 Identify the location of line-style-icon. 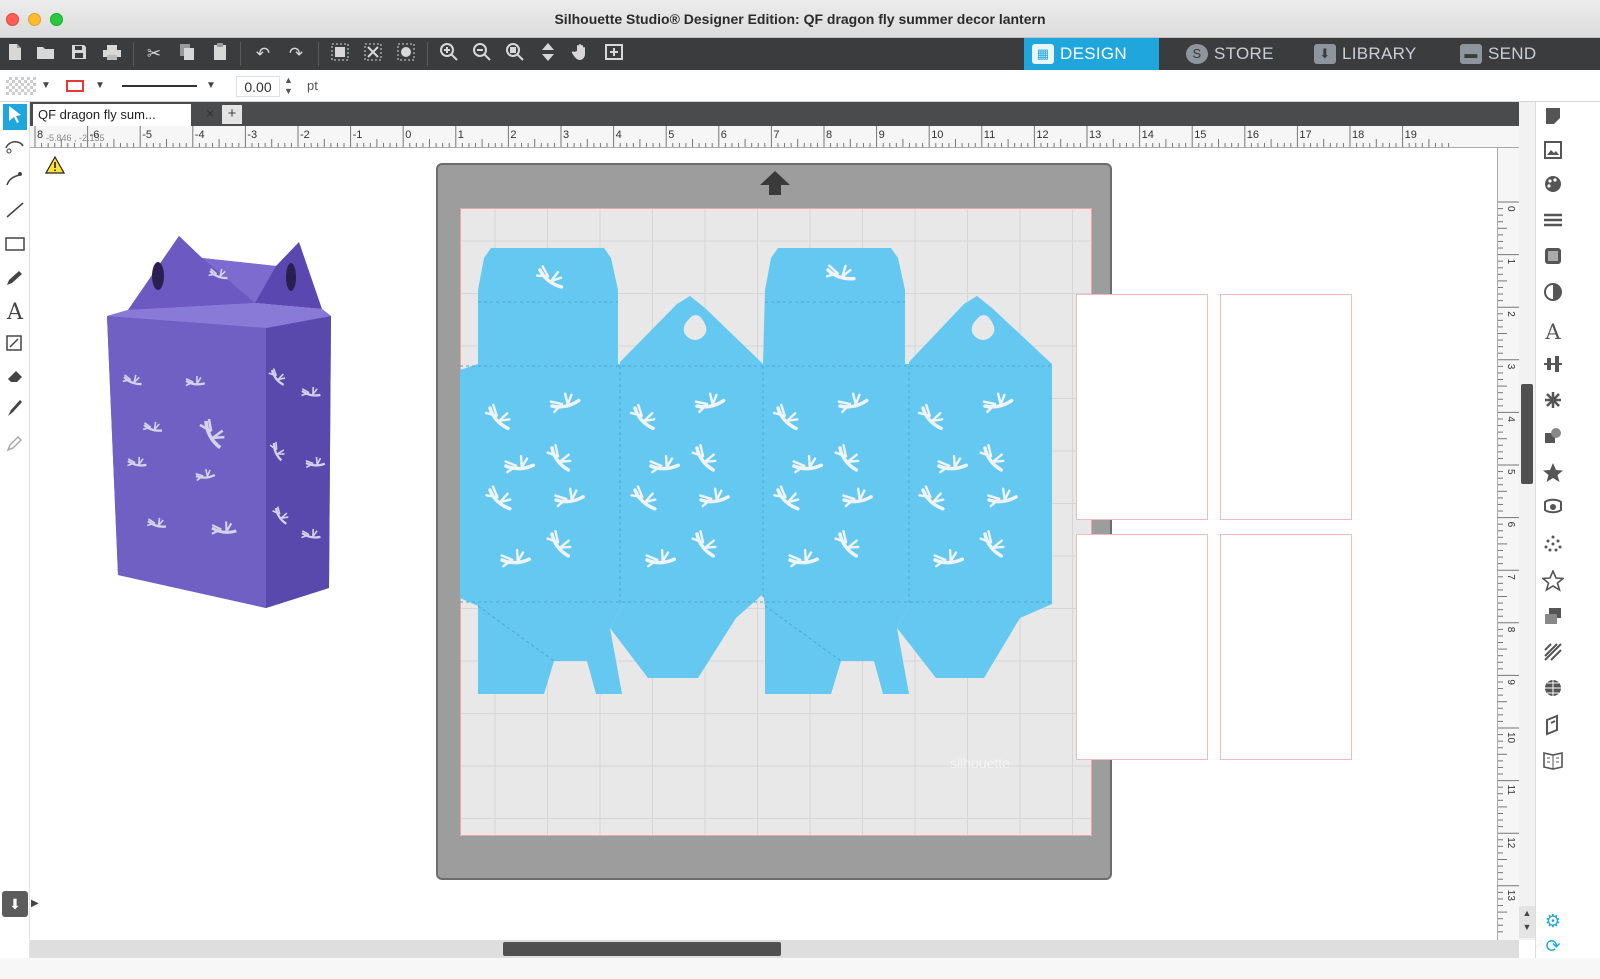
(1553, 224).